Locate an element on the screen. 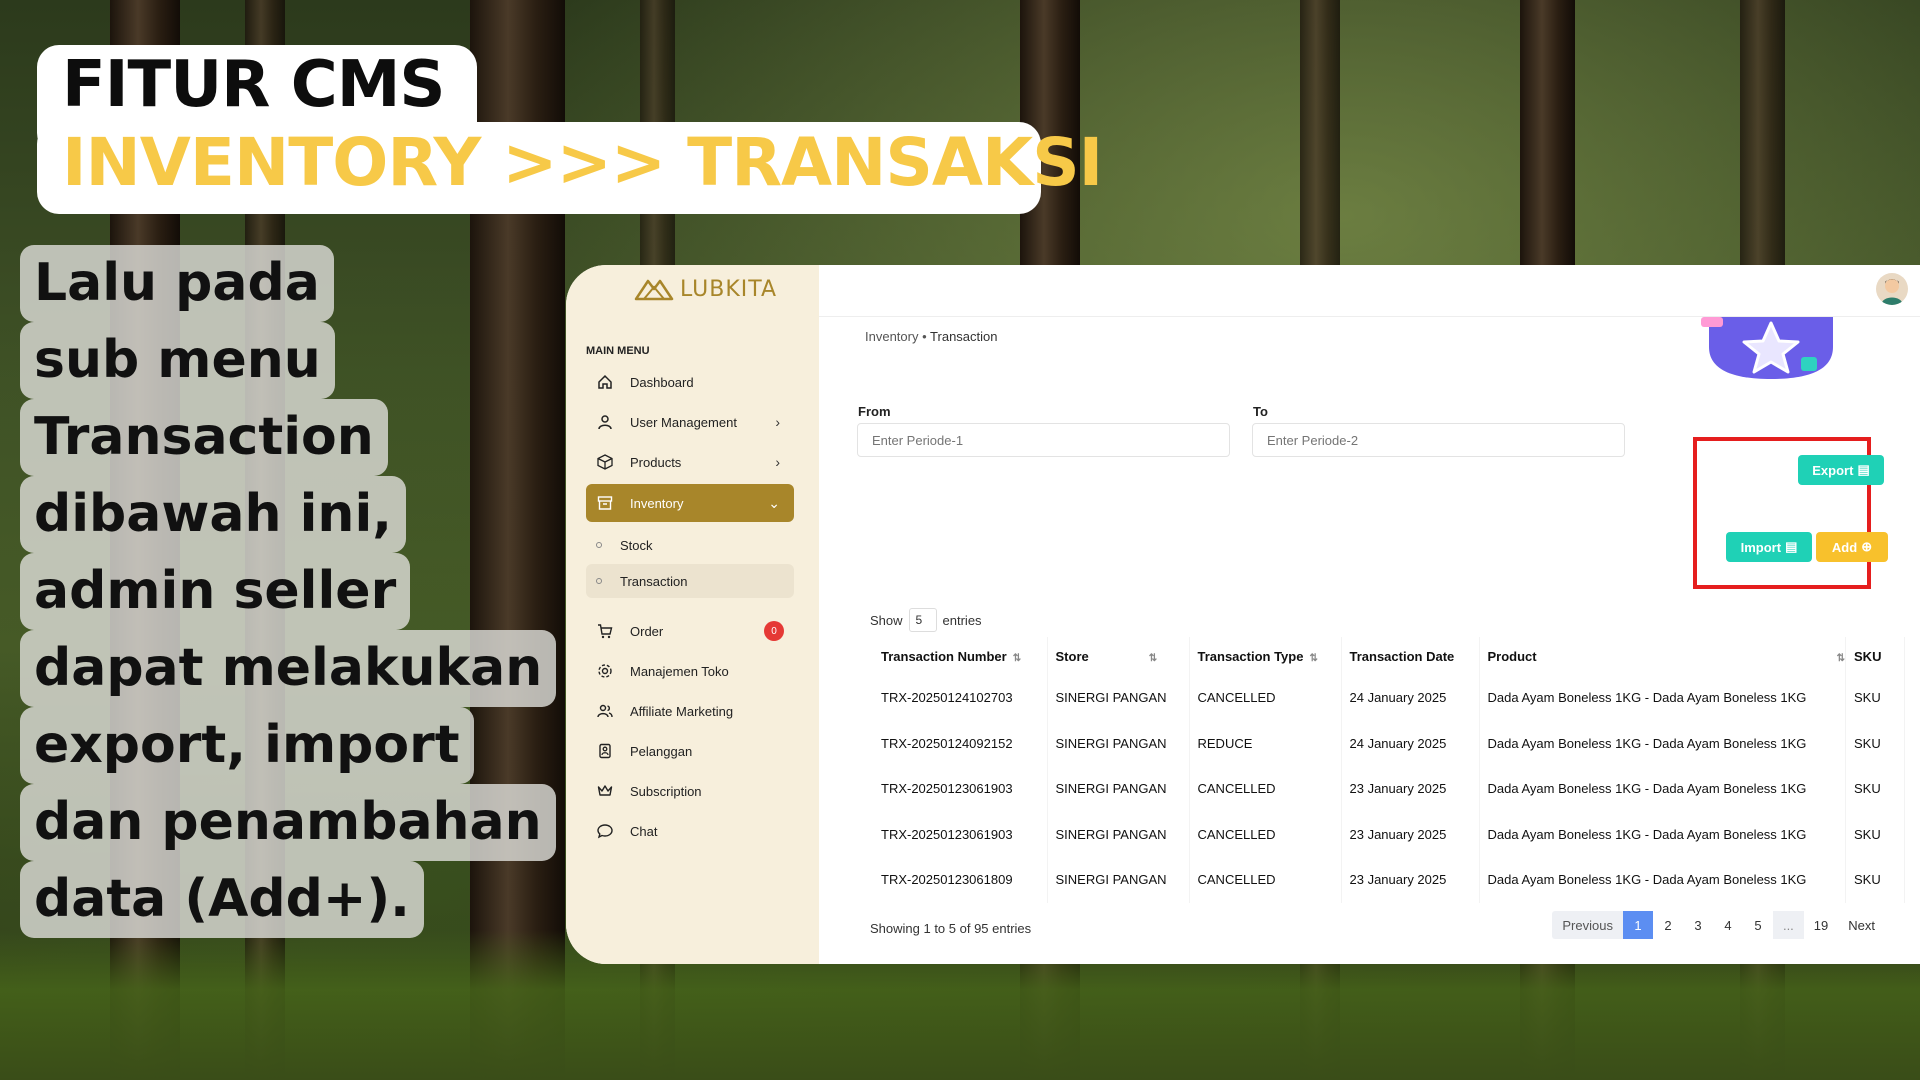 The image size is (1920, 1080). add-button: Add ⊕ is located at coordinates (1852, 547).